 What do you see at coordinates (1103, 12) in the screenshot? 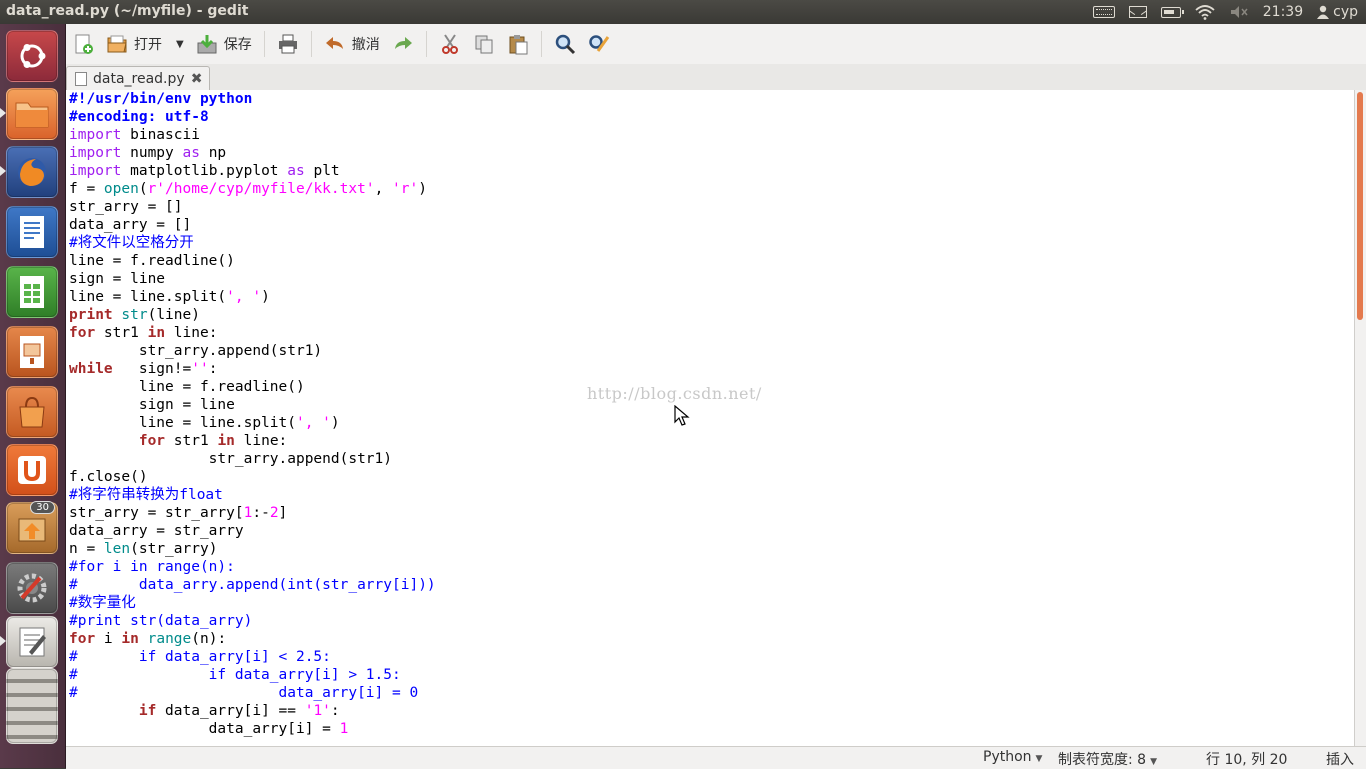
I see `keyboard-icon` at bounding box center [1103, 12].